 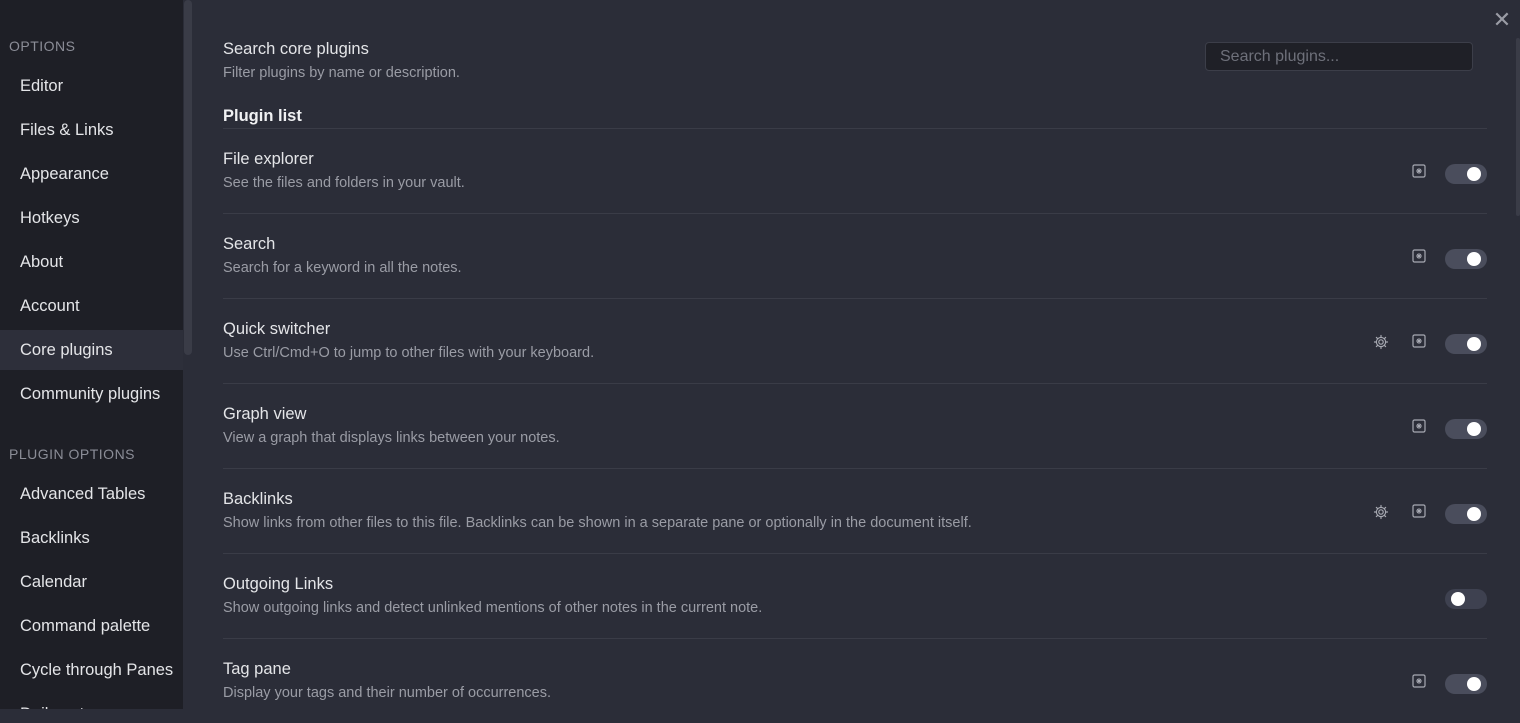 What do you see at coordinates (249, 244) in the screenshot?
I see `plugin-name: Search` at bounding box center [249, 244].